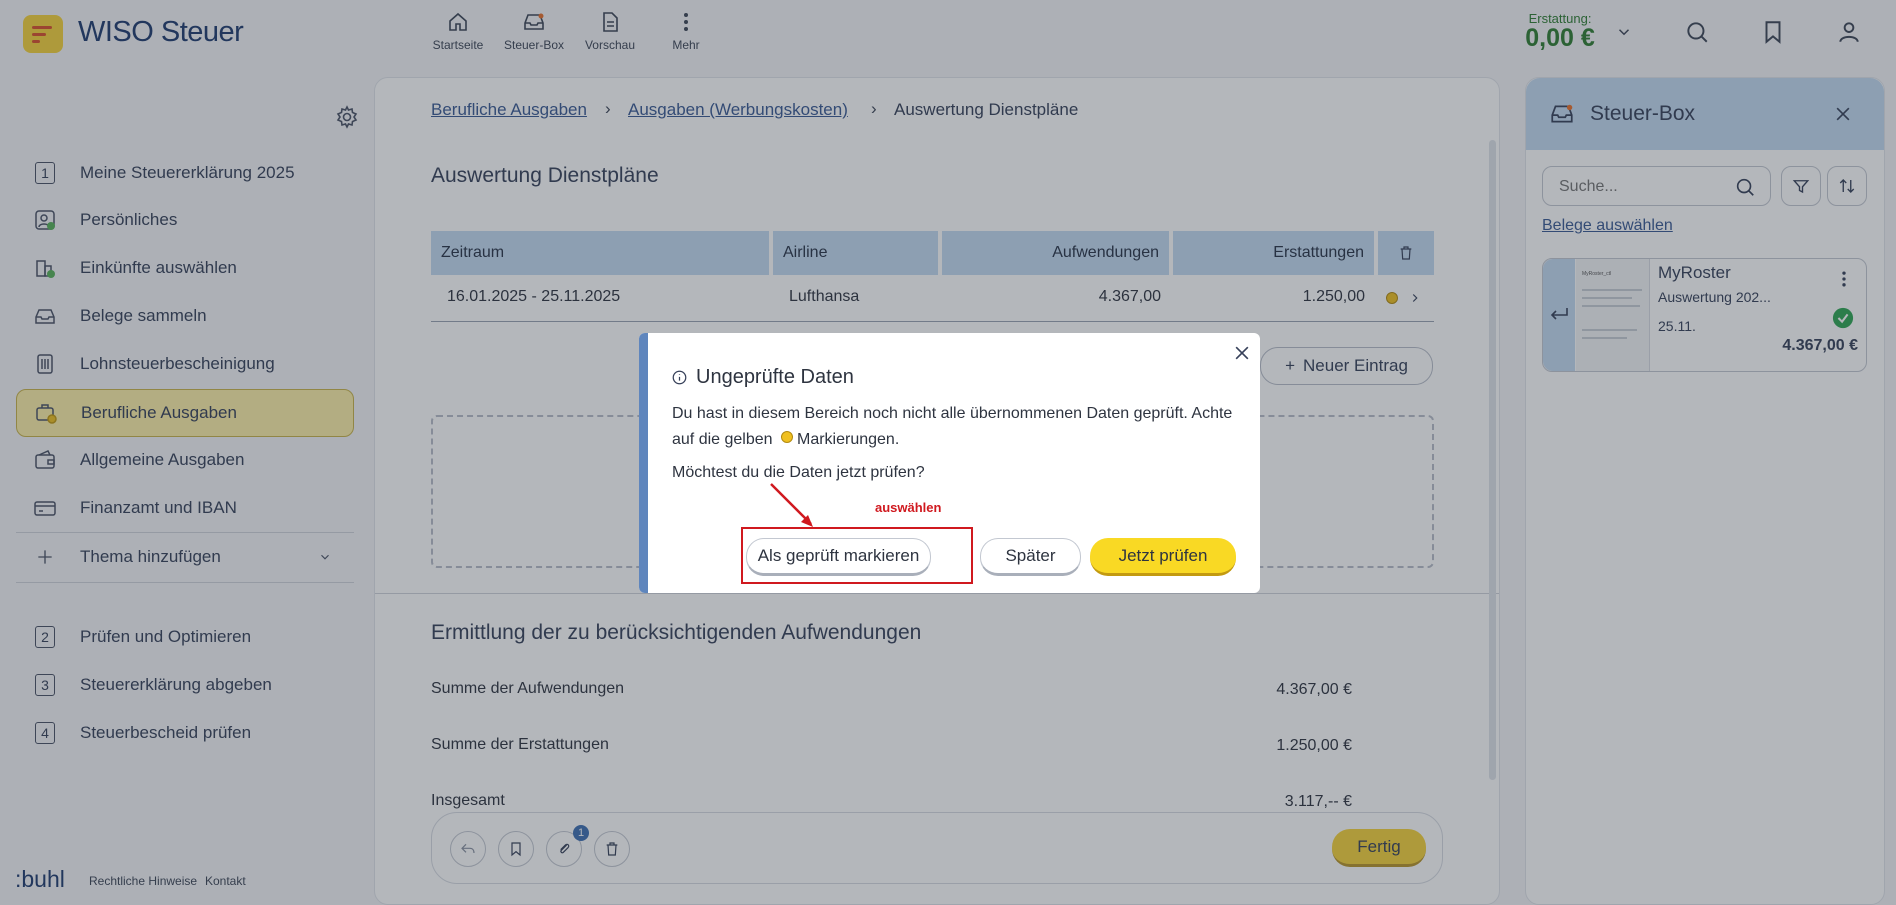 The image size is (1896, 905). I want to click on yellow-marker-icon, so click(786, 437).